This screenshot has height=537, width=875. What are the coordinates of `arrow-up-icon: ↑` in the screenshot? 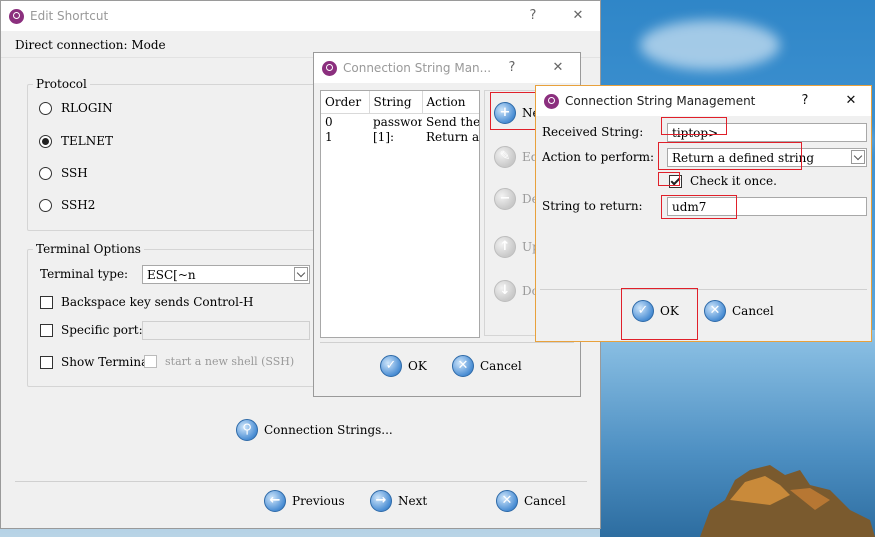 It's located at (505, 247).